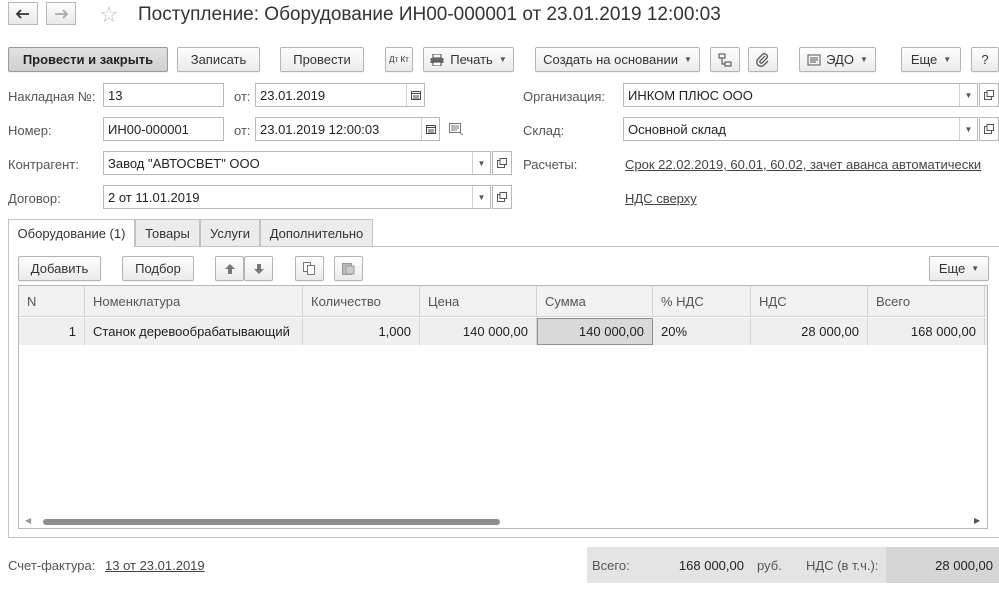  Describe the element at coordinates (926, 301) in the screenshot. I see `column-header-total: Всего` at that location.